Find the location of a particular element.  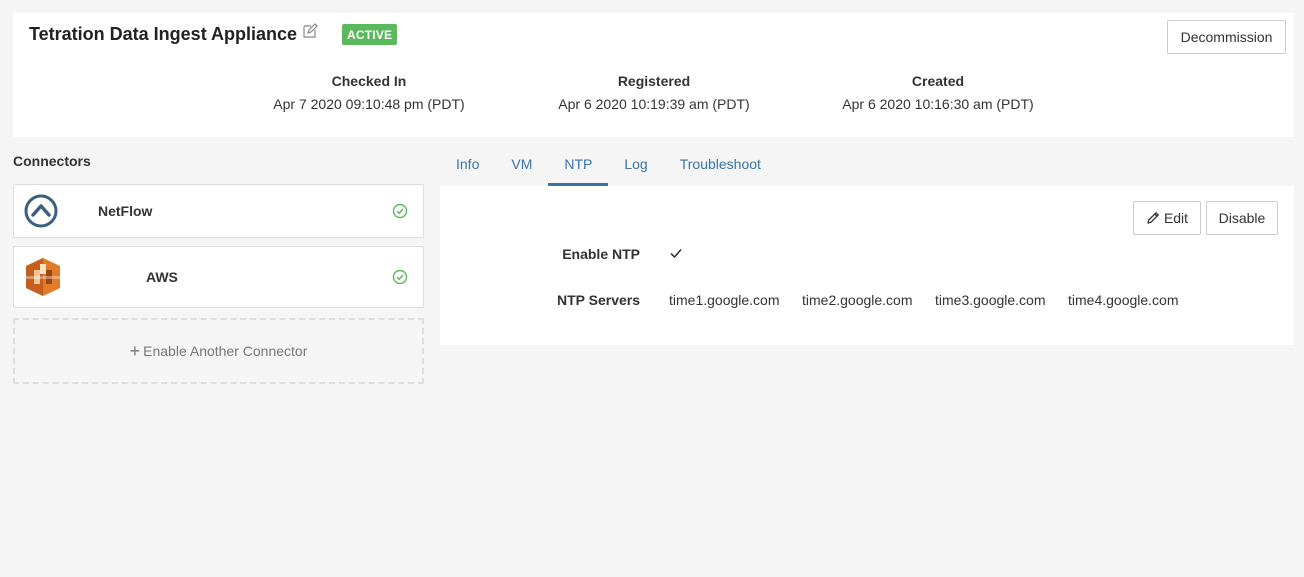

edit-title-icon is located at coordinates (310, 30).